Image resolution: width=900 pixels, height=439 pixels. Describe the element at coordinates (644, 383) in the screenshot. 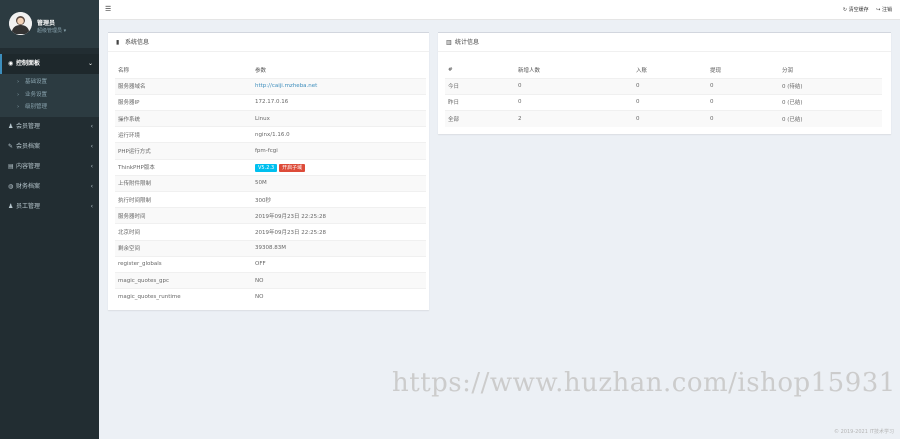

I see `watermark-text: https://www.huzhan.com/ishop15931` at that location.